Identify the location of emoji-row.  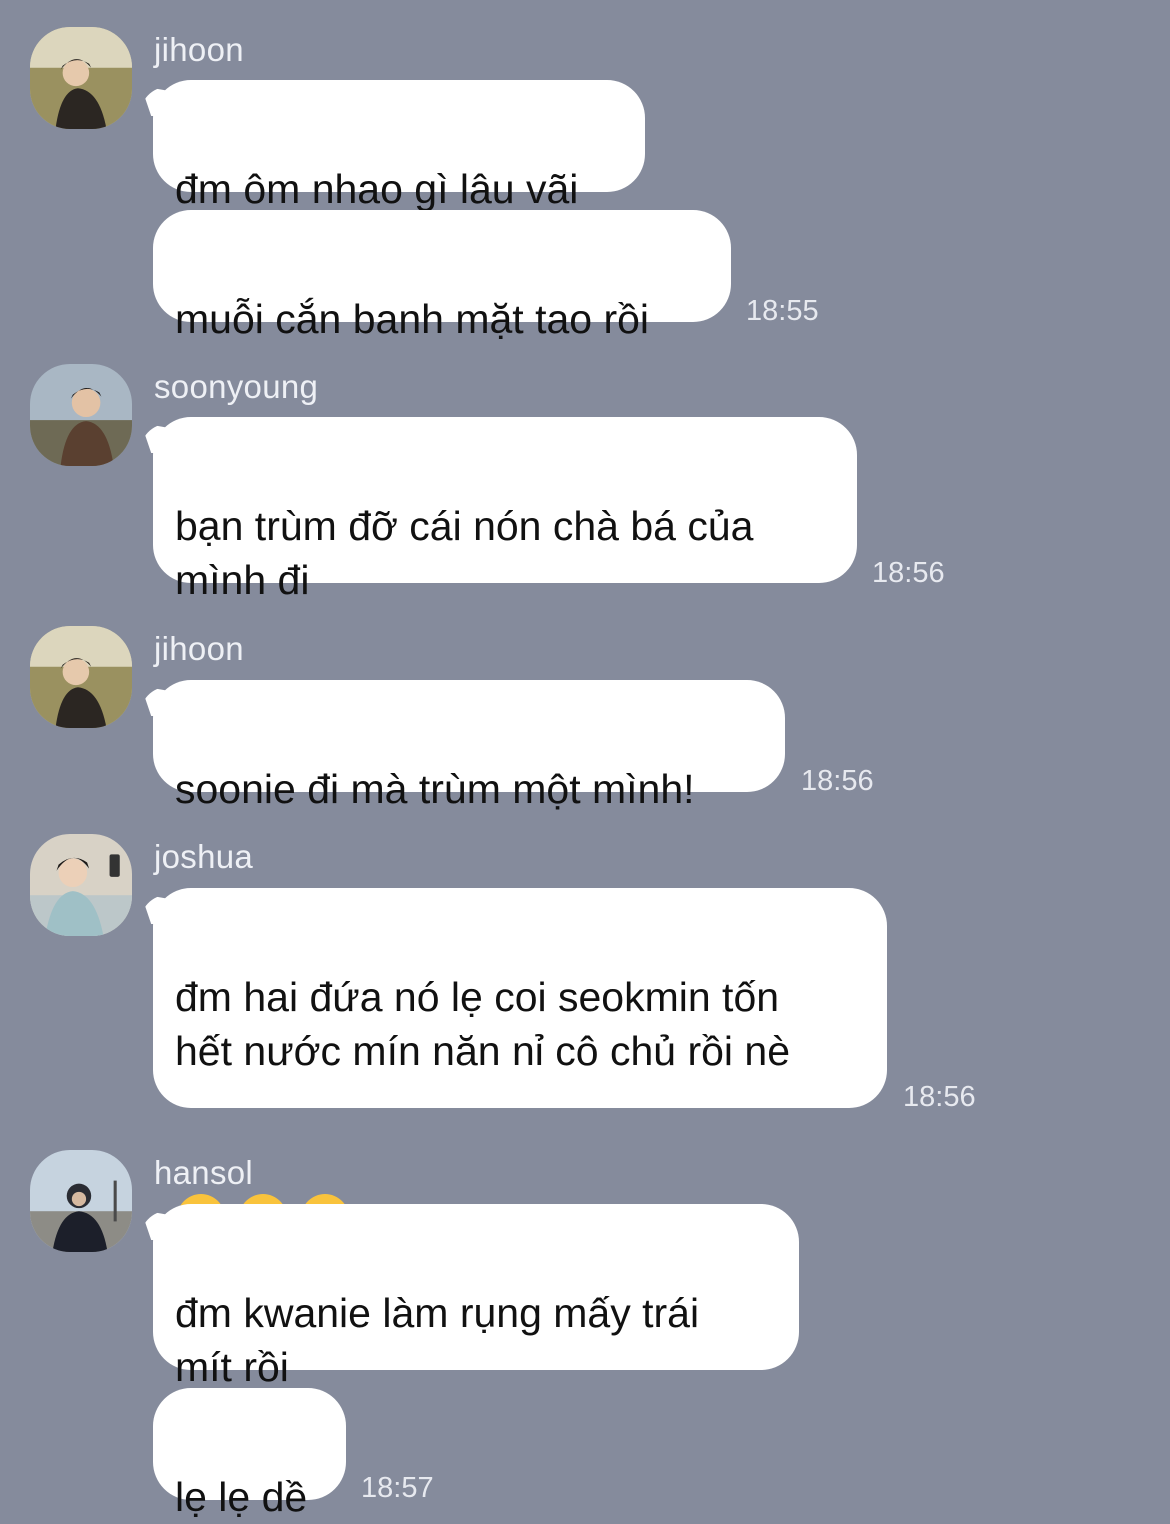
(520, 1161).